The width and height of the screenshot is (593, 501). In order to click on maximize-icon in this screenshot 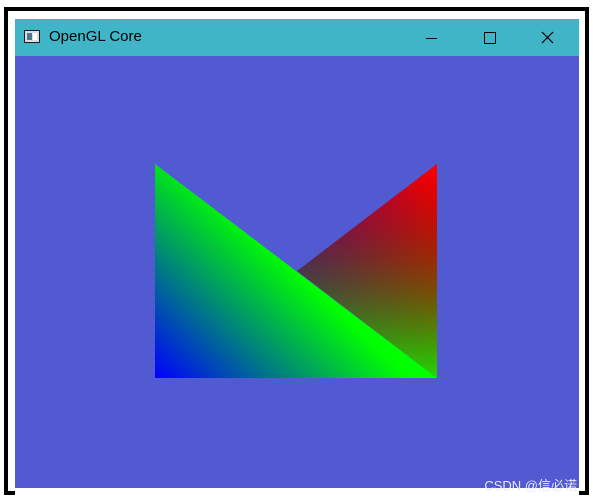, I will do `click(490, 38)`.